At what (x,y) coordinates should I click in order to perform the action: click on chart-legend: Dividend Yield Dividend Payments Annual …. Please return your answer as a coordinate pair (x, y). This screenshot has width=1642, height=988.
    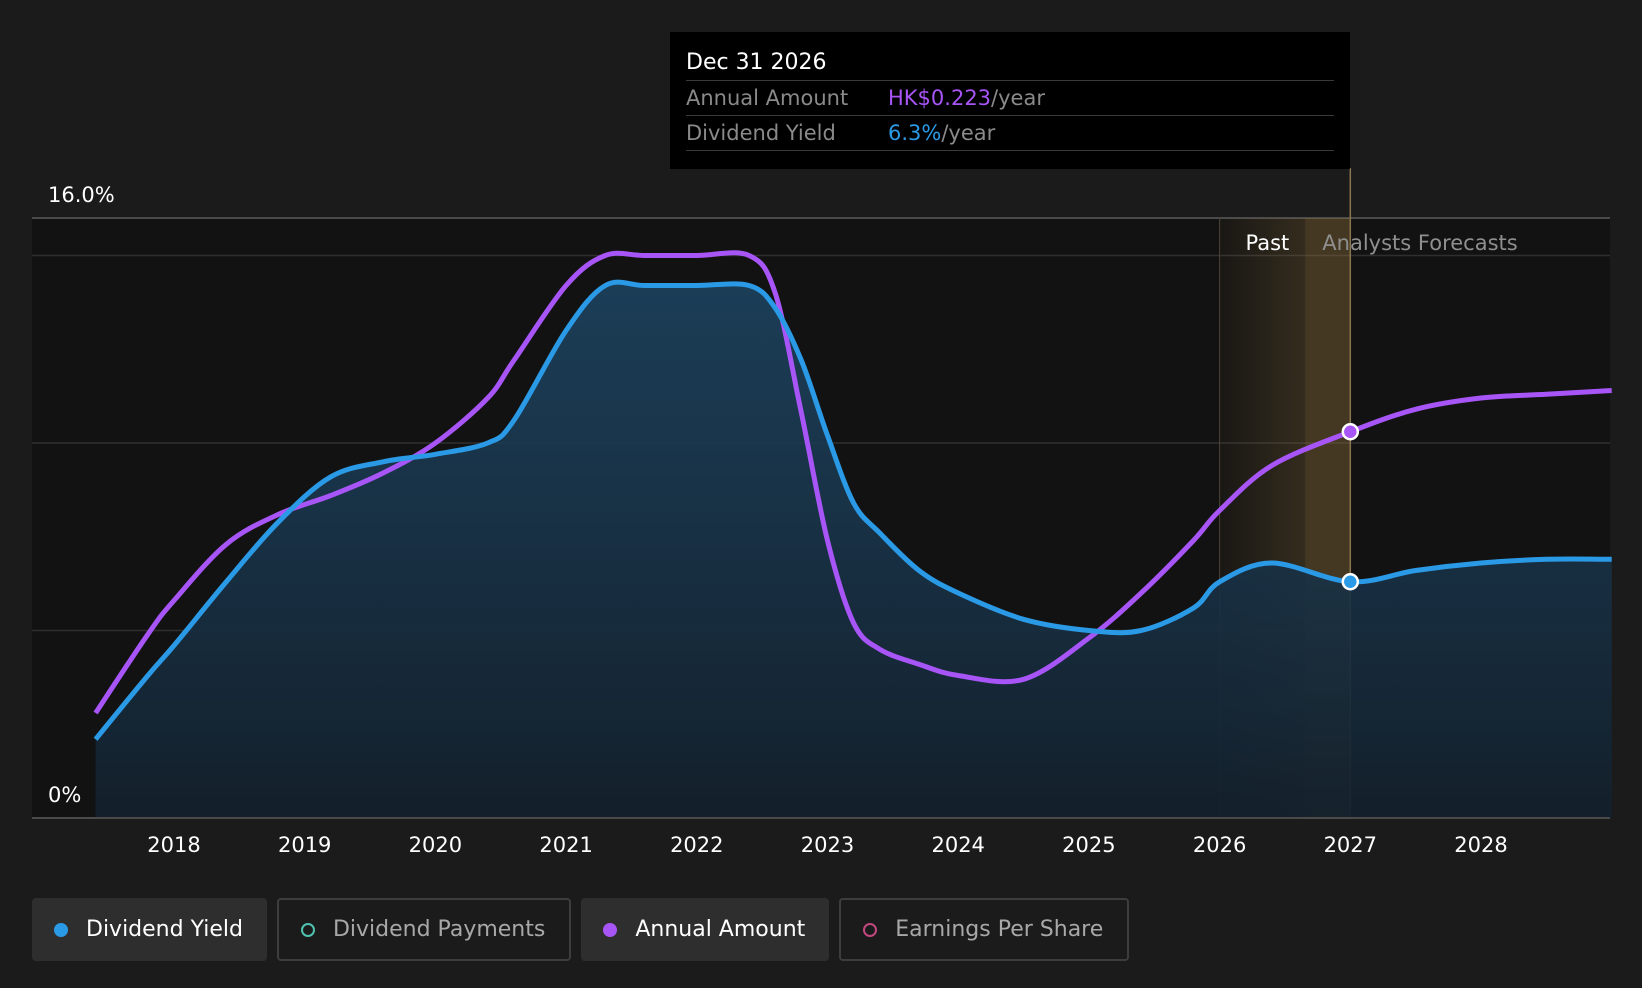
    Looking at the image, I should click on (581, 929).